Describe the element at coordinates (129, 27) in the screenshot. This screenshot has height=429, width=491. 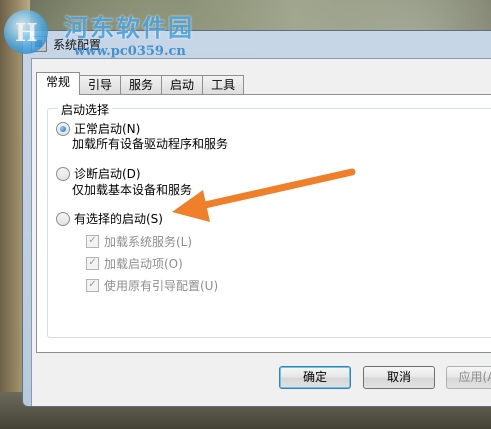
I see `watermark-title: 河东软件园` at that location.